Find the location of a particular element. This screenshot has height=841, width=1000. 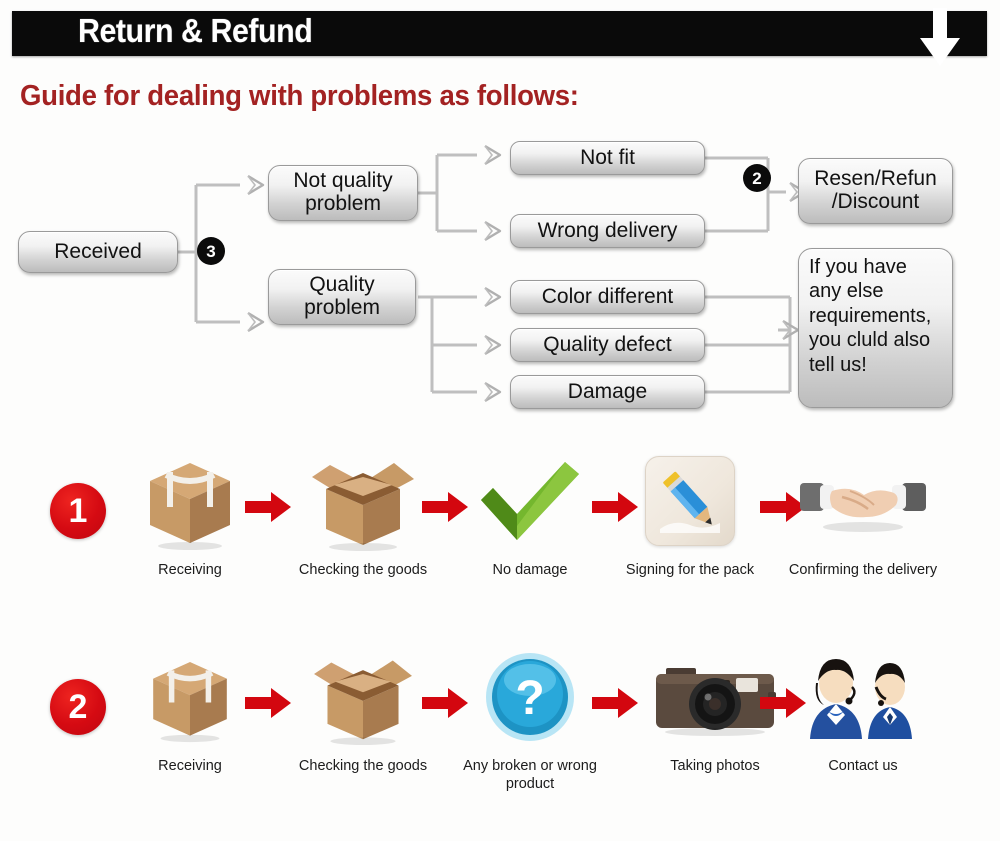

support-agents-icon is located at coordinates (863, 697).